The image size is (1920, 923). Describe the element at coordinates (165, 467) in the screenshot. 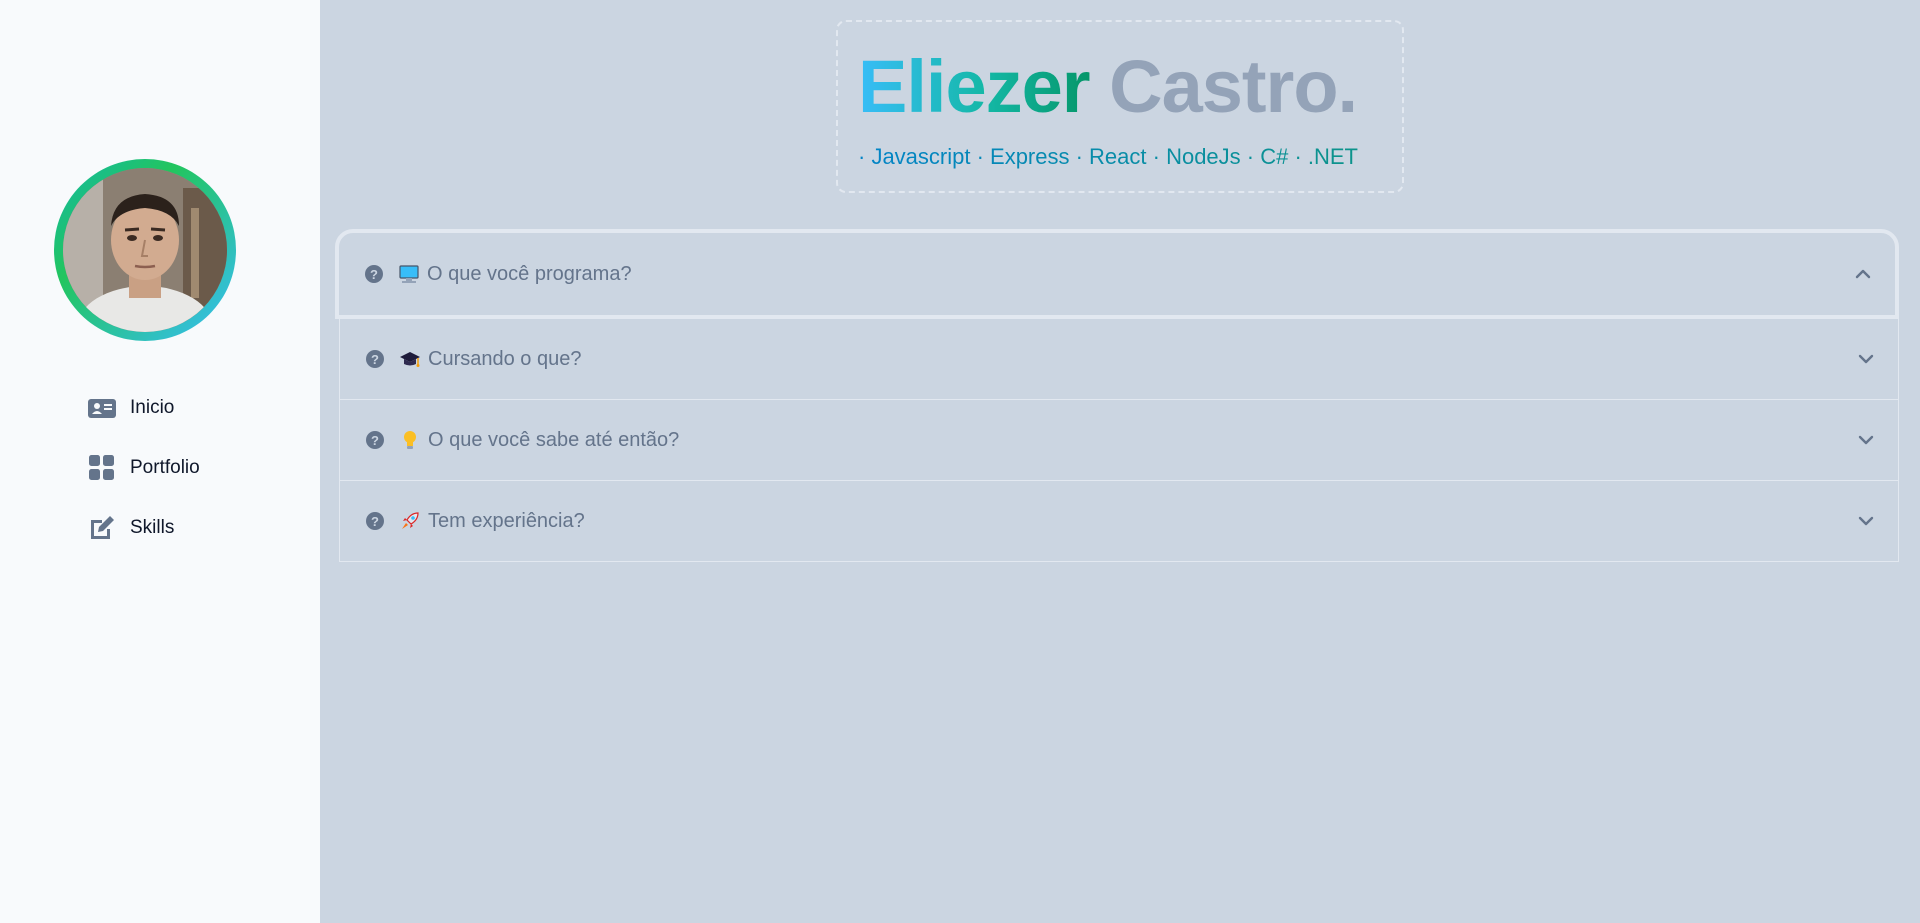

I see `sidebar-item-label: Portfolio` at that location.